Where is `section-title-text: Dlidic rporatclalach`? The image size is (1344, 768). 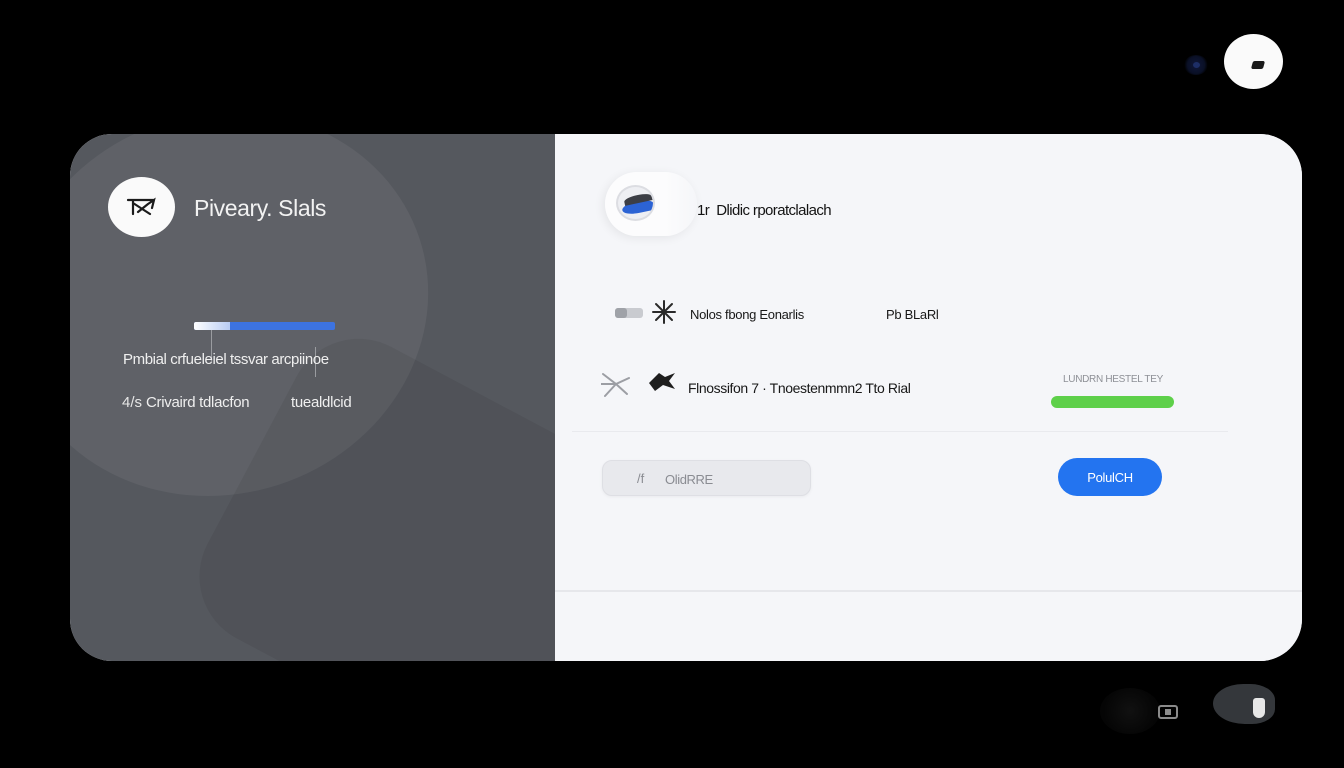 section-title-text: Dlidic rporatclalach is located at coordinates (773, 210).